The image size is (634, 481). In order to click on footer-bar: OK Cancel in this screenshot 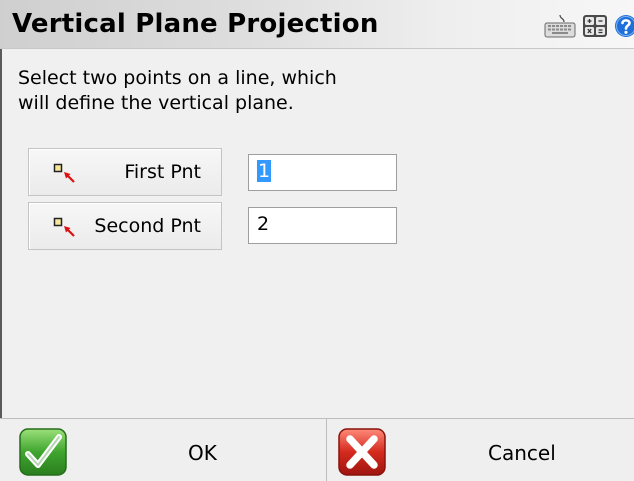, I will do `click(317, 449)`.